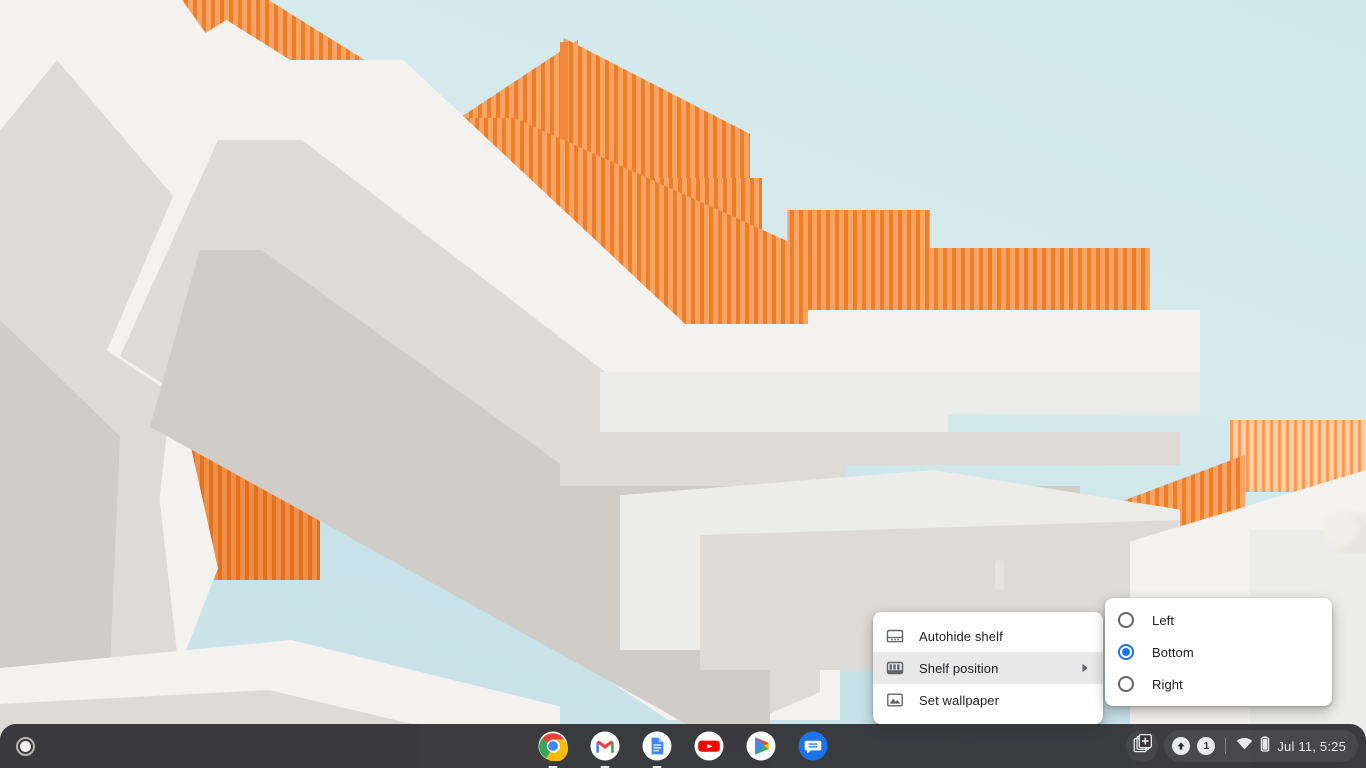 Image resolution: width=1366 pixels, height=768 pixels. What do you see at coordinates (564, 92) in the screenshot?
I see `railing-gable-post` at bounding box center [564, 92].